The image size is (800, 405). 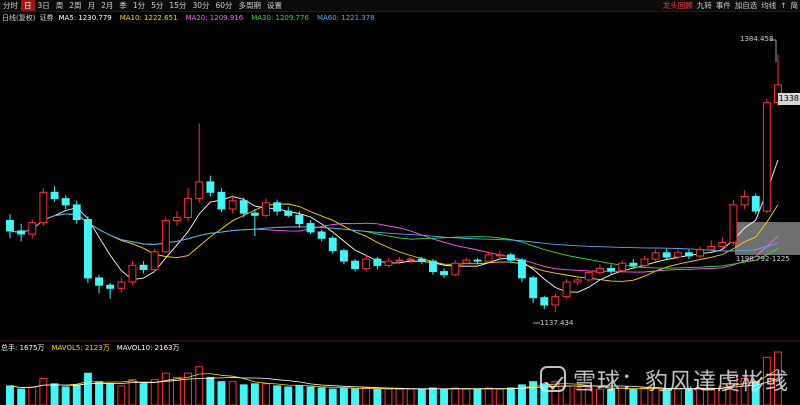 What do you see at coordinates (767, 238) in the screenshot?
I see `projection-box` at bounding box center [767, 238].